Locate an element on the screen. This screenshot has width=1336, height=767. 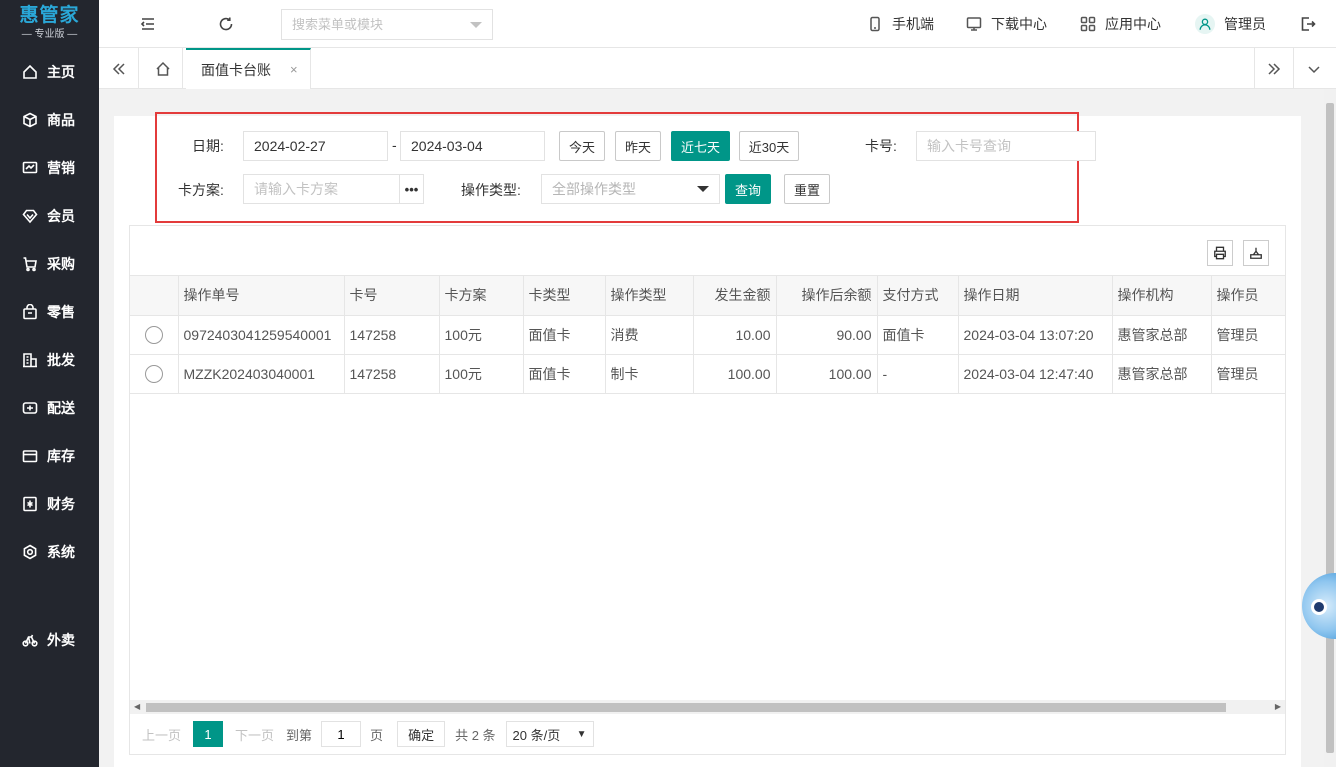
sidebar-item-wholesale: 批发 is located at coordinates (49, 360).